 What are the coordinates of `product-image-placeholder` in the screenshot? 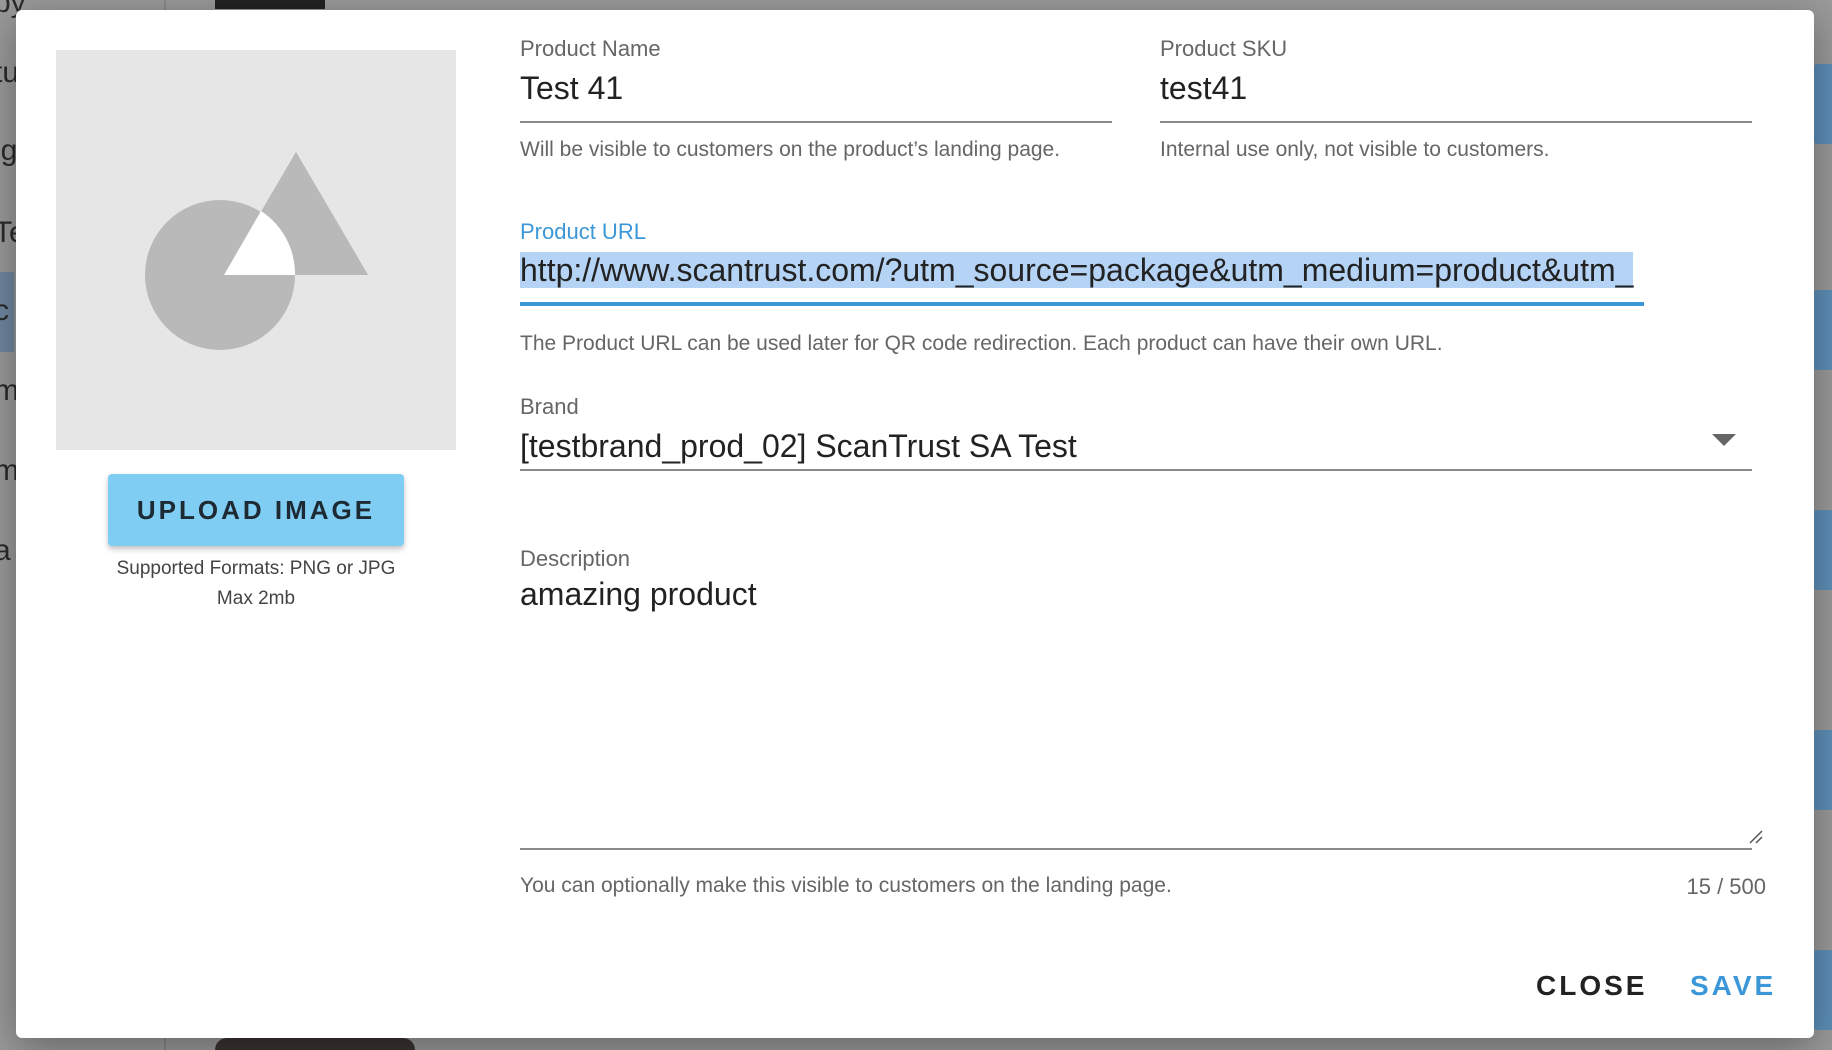 It's located at (256, 250).